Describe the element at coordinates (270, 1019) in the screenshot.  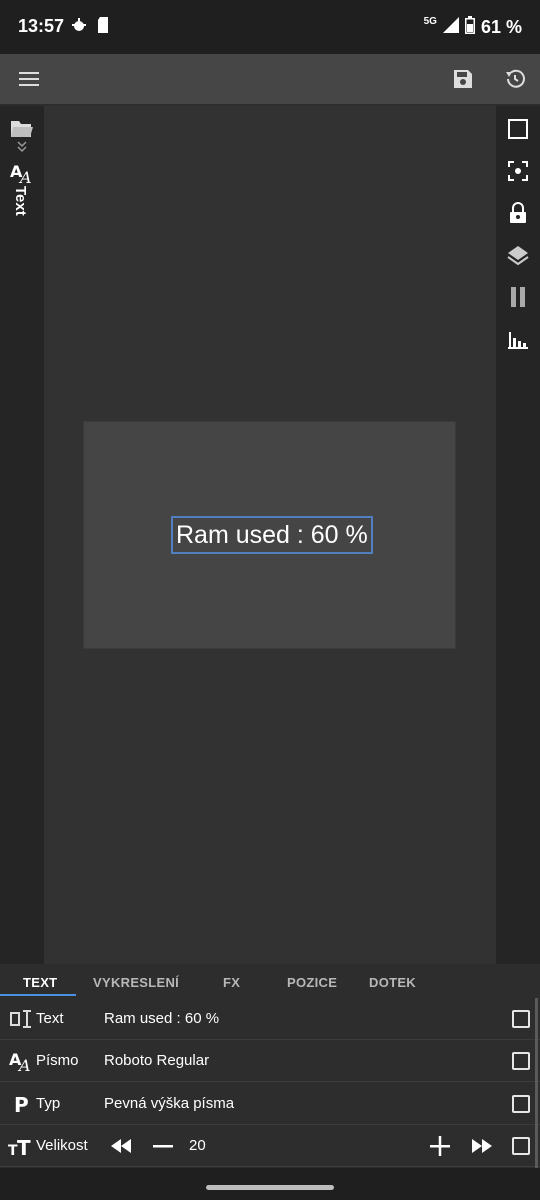
I see `prop-row-text: Text Ram used : 60 %` at that location.